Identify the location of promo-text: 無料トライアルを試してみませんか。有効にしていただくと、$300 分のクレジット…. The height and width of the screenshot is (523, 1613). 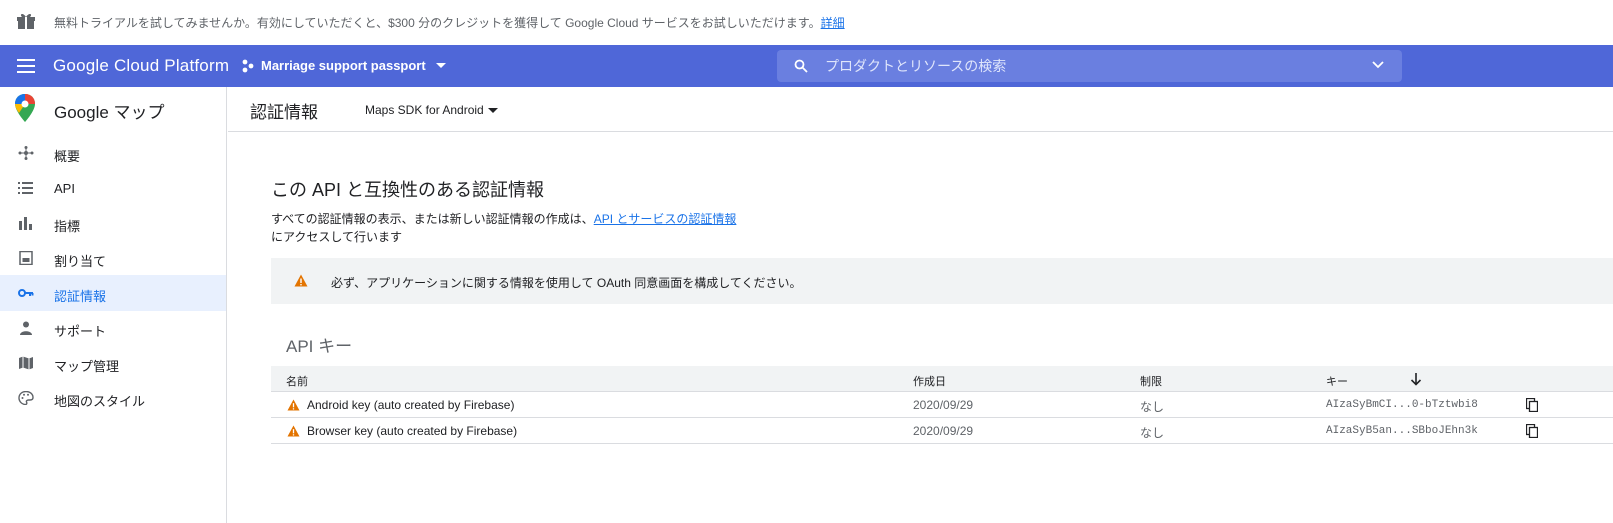
(437, 23).